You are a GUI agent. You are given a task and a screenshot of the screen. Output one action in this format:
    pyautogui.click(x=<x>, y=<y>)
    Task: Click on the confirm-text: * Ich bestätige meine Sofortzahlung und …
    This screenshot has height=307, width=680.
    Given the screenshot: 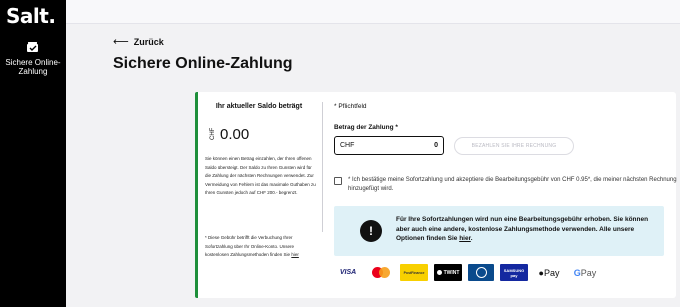 What is the action you would take?
    pyautogui.click(x=512, y=184)
    